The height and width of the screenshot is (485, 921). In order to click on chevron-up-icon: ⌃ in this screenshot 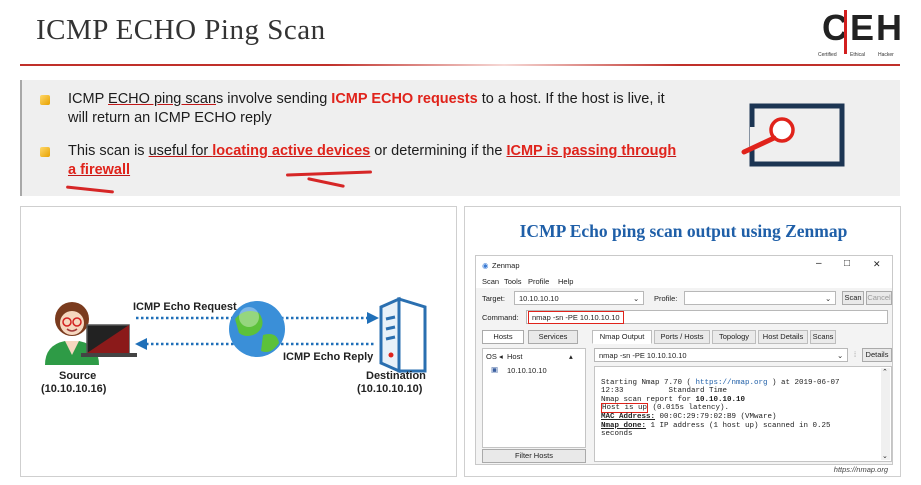, I will do `click(885, 372)`.